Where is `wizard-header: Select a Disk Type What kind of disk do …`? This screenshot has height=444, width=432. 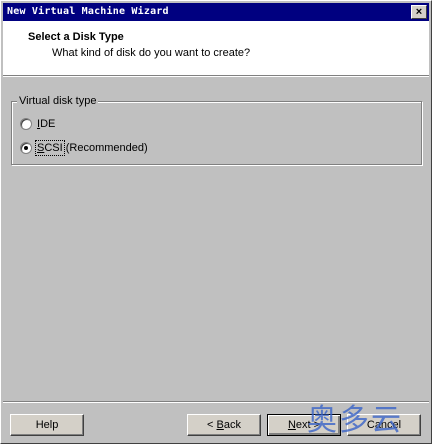
wizard-header: Select a Disk Type What kind of disk do … is located at coordinates (216, 48).